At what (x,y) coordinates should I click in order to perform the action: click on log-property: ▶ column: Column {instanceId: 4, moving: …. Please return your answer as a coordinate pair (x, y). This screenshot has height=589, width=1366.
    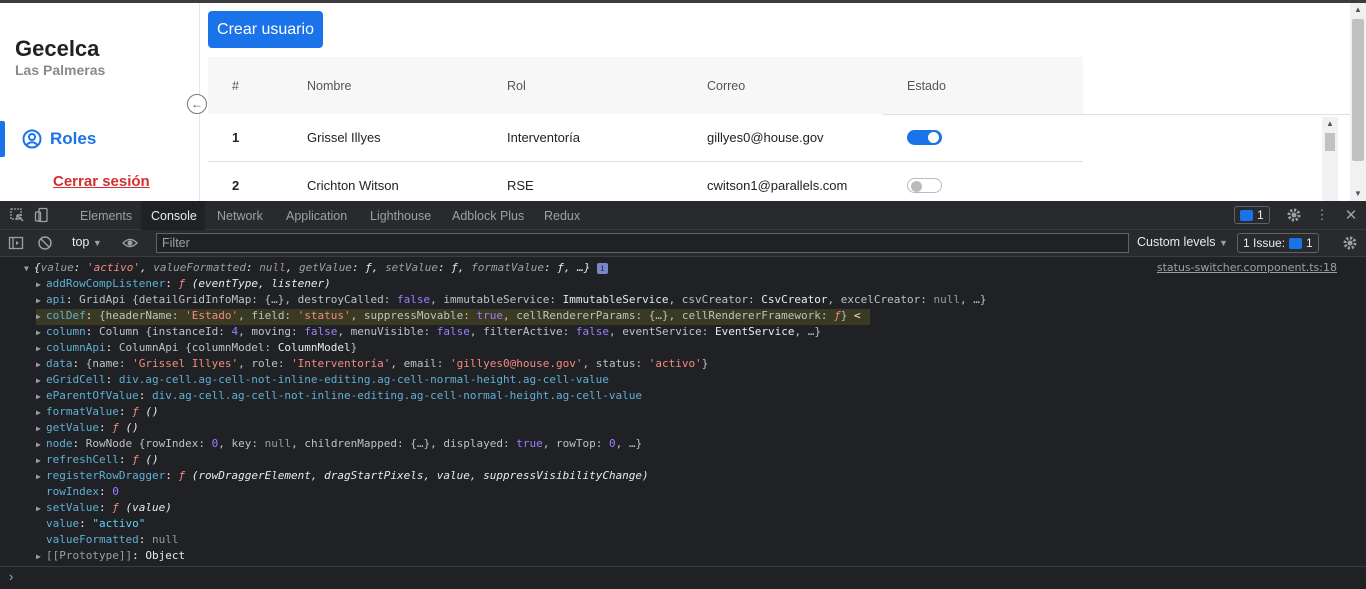
    Looking at the image, I should click on (428, 333).